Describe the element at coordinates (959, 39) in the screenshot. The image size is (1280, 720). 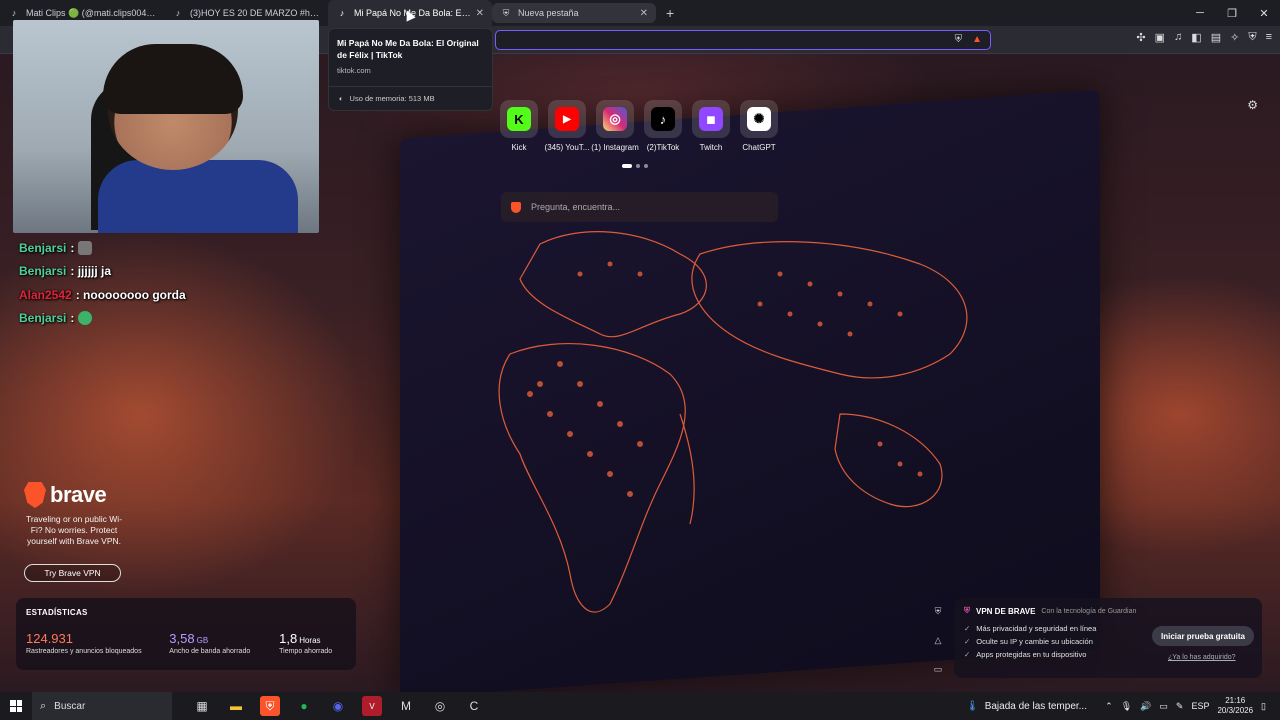
I see `brave-shields-icon: ⛨` at that location.